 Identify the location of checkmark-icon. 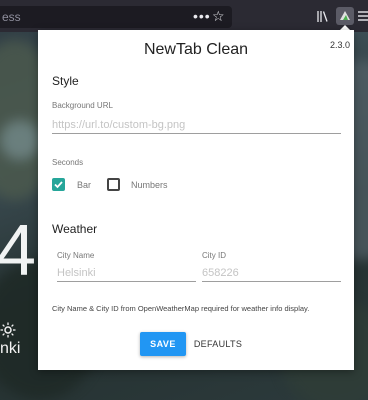
(58, 184).